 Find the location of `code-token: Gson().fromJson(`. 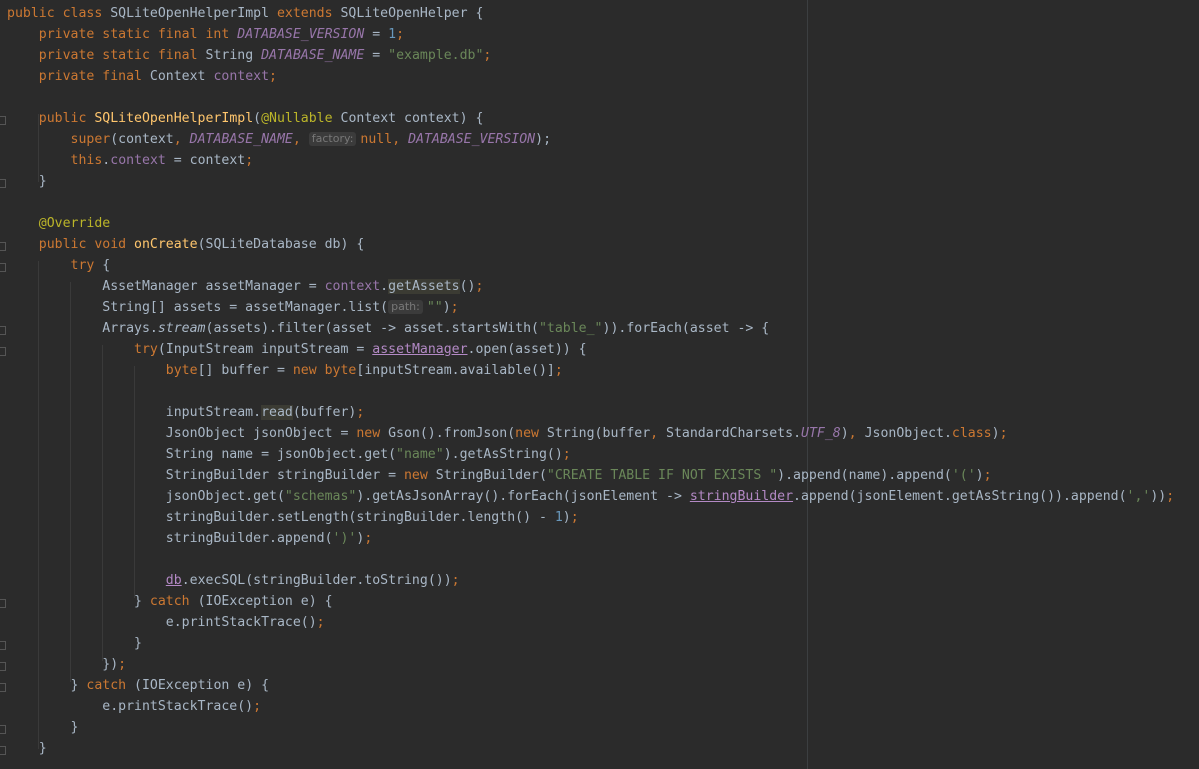

code-token: Gson().fromJson( is located at coordinates (452, 433).